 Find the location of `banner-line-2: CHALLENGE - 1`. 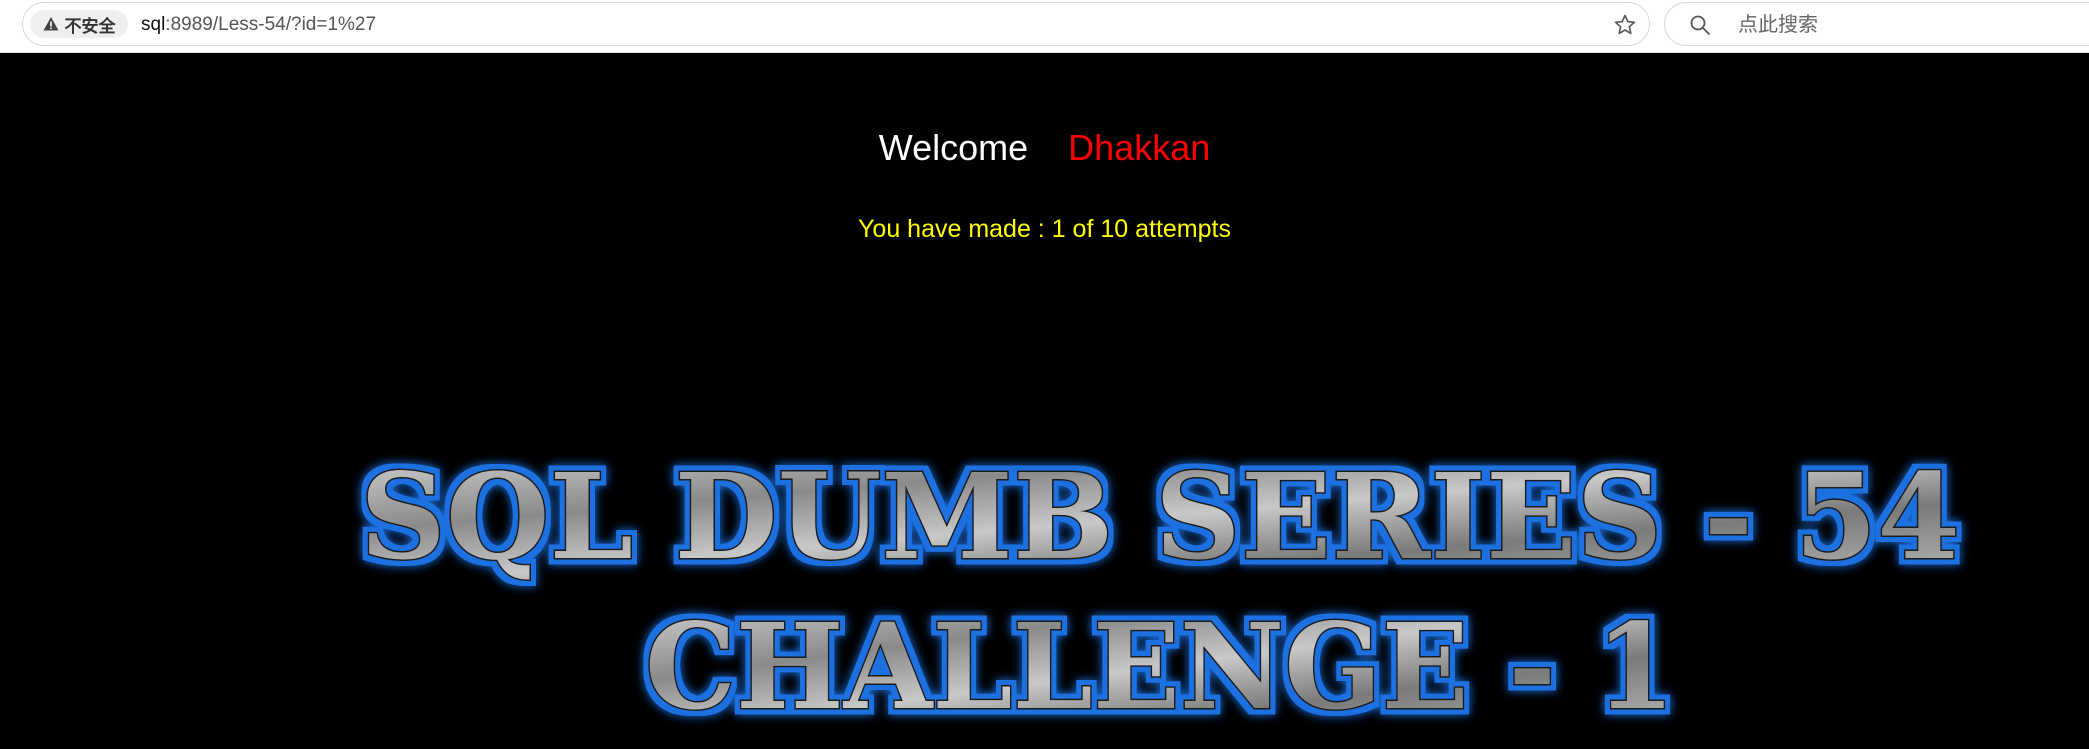

banner-line-2: CHALLENGE - 1 is located at coordinates (1160, 666).